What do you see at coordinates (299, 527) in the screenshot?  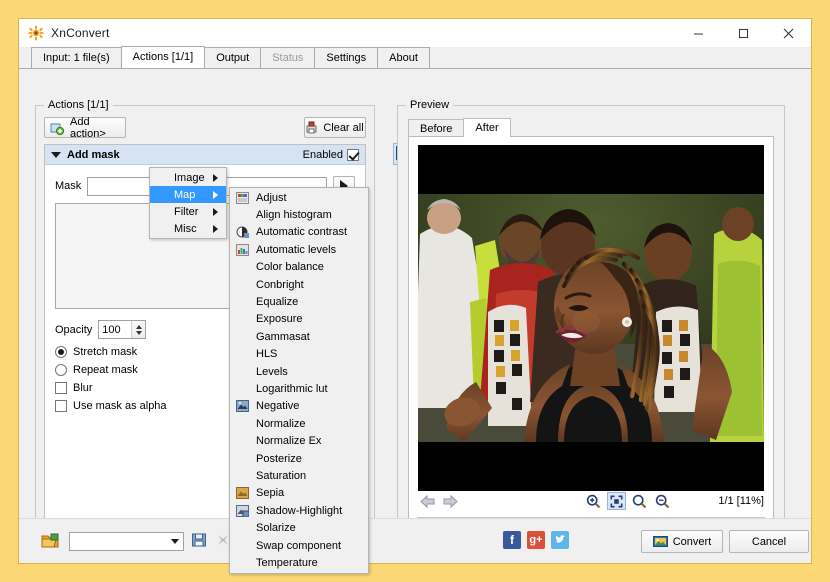 I see `submenu-item-solarize: Solarize` at bounding box center [299, 527].